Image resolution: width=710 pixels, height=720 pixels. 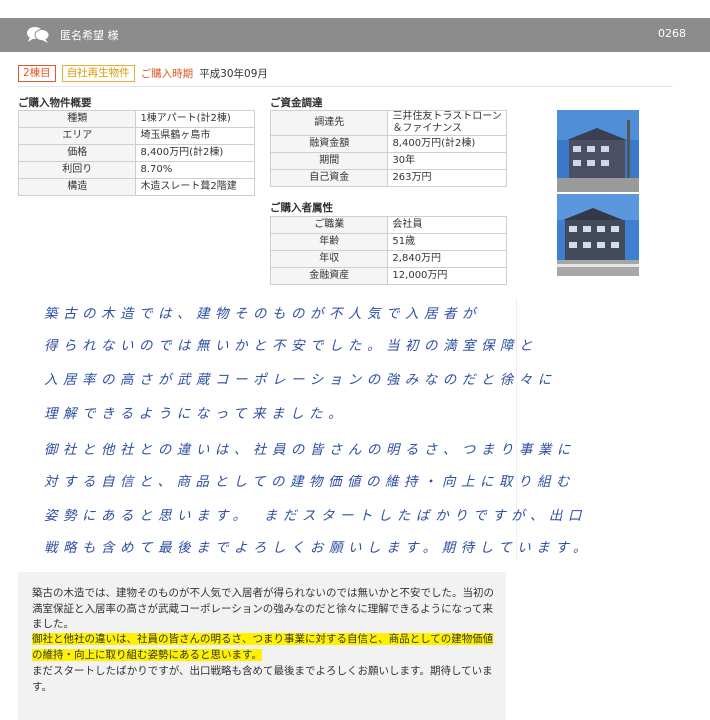 I want to click on tag-row: 2棟目 自社再生物件 ご購入時期 平成30年09月, so click(x=143, y=73).